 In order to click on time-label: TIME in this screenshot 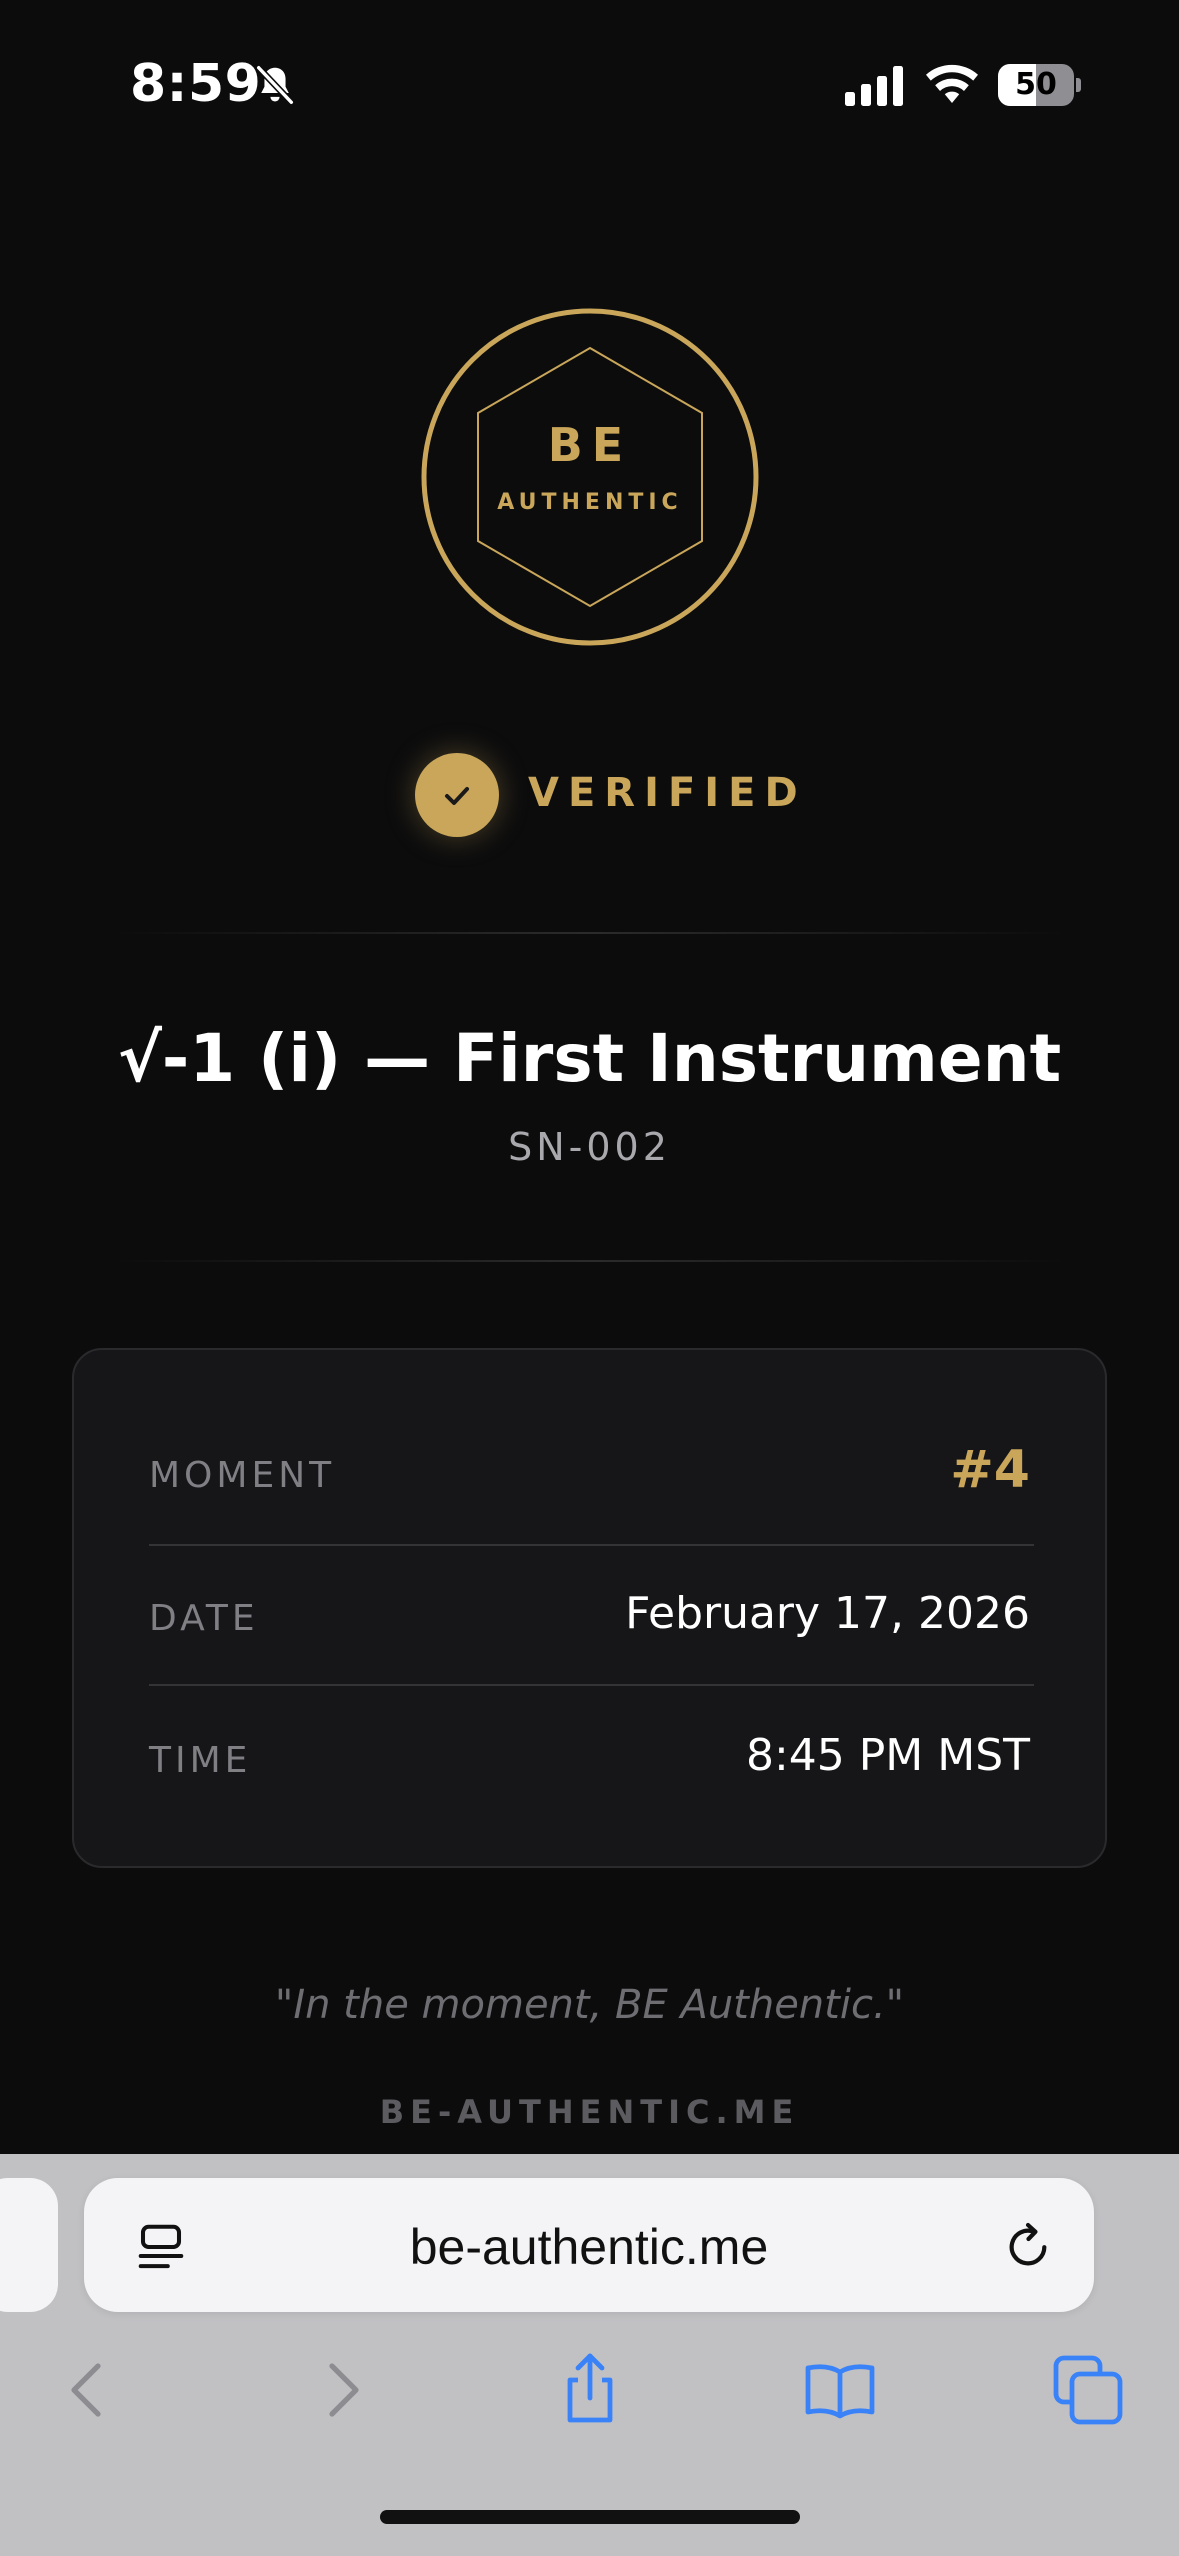, I will do `click(200, 1760)`.